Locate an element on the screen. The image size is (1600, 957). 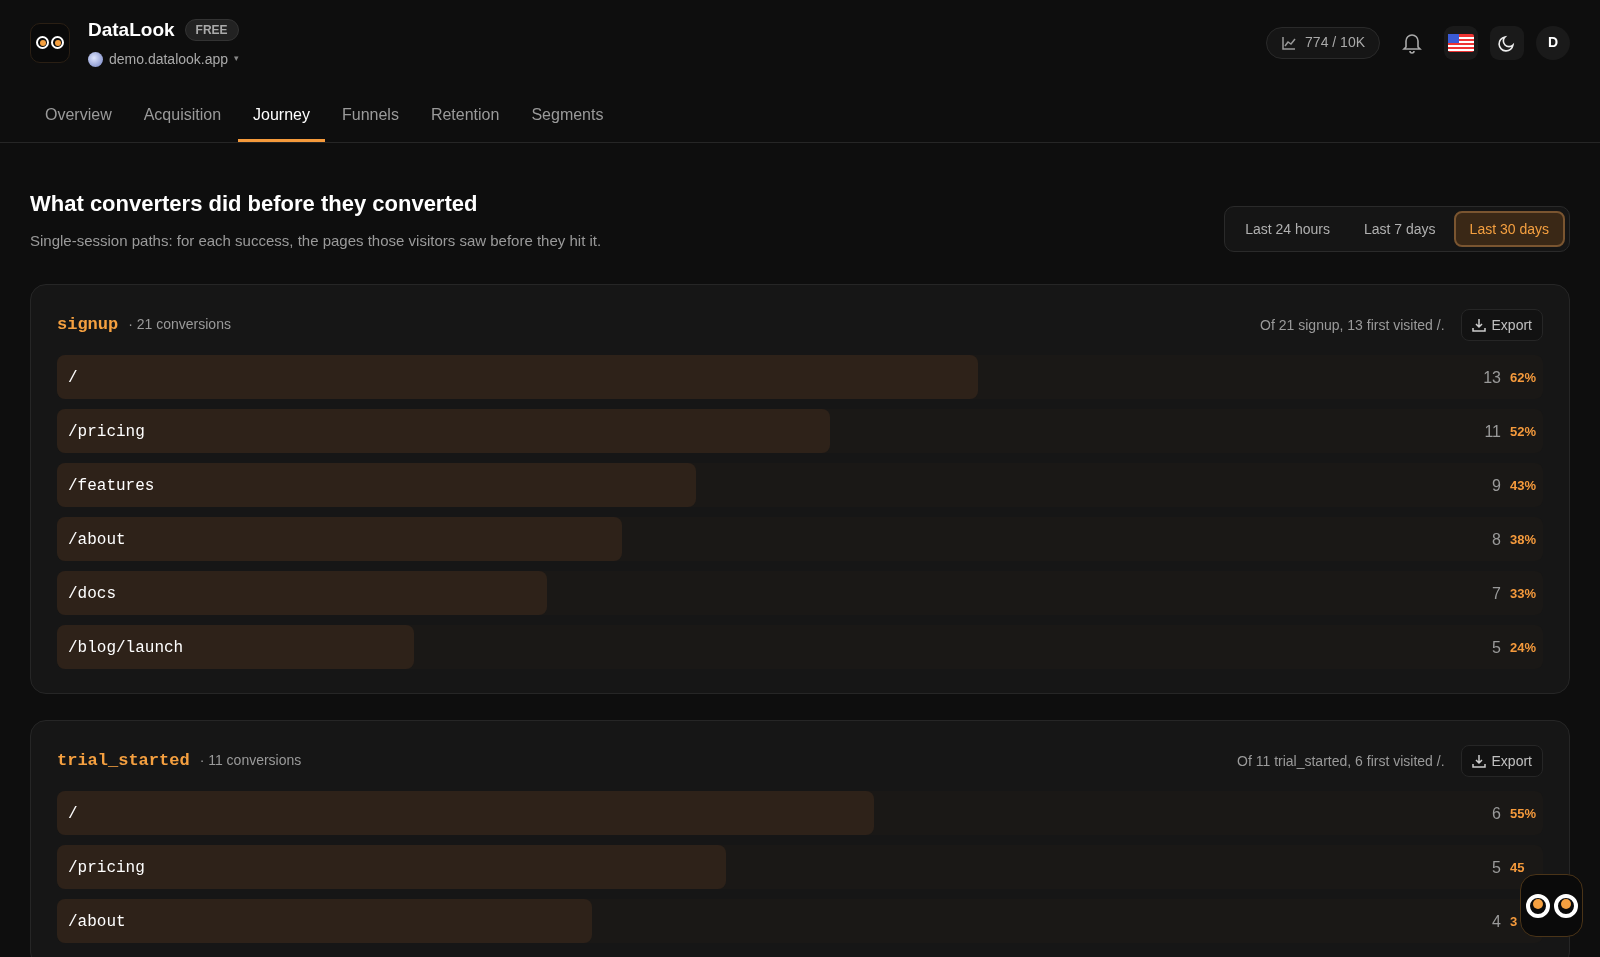
page-heading: What converters did before they converted is located at coordinates (254, 203).